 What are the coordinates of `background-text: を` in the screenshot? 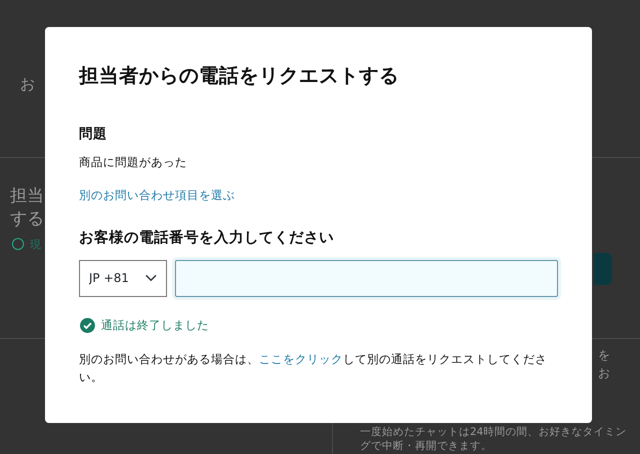 It's located at (604, 355).